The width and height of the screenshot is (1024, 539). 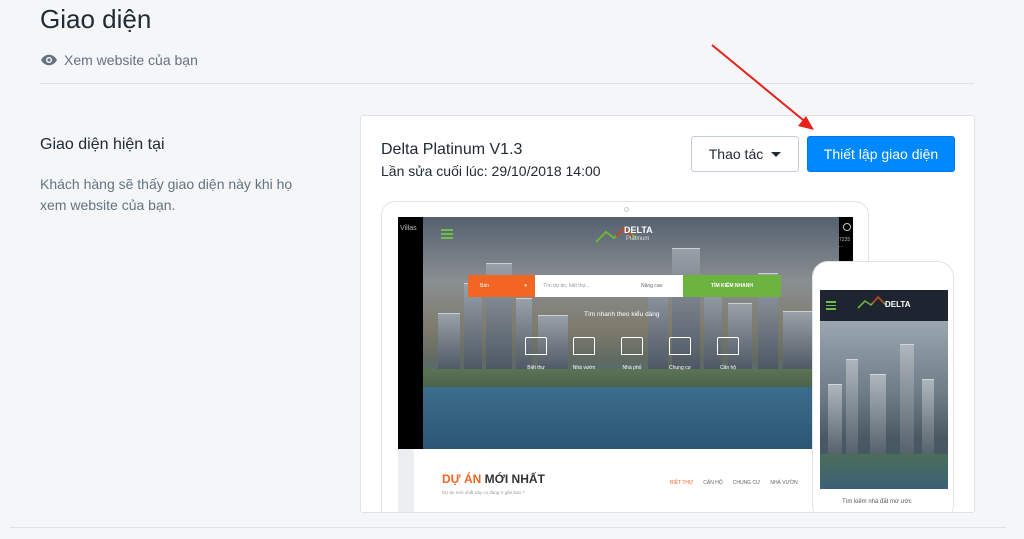 I want to click on preview-side-strip: Villas, so click(x=410, y=333).